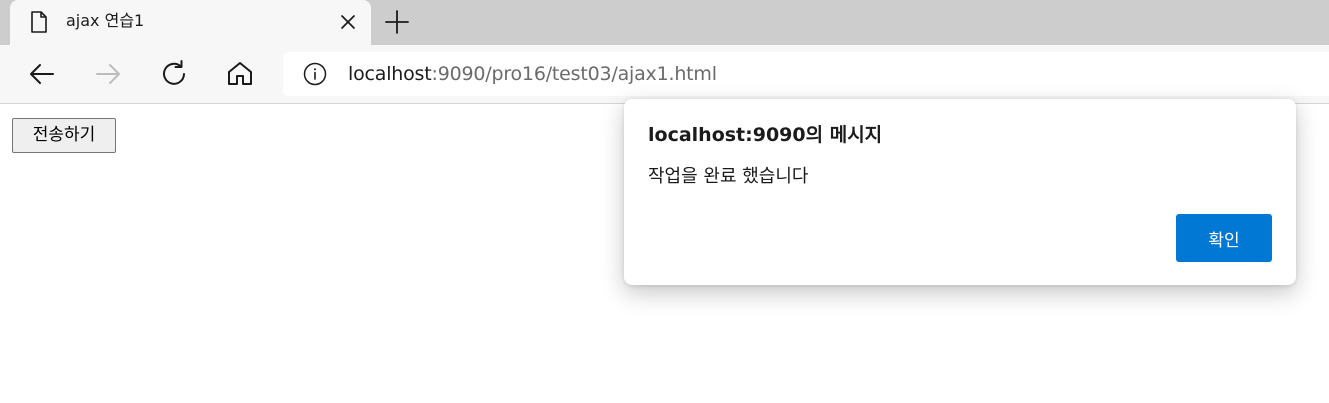 The width and height of the screenshot is (1329, 403). I want to click on tab-title: ajax 연습1, so click(105, 20).